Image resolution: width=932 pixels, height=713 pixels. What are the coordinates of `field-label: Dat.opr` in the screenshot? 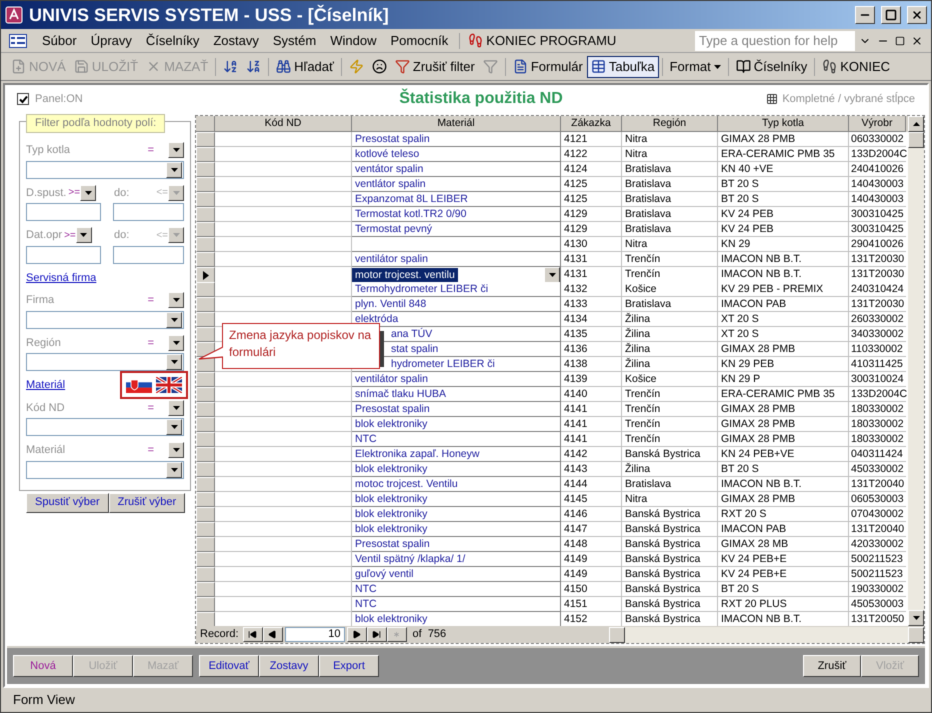 It's located at (44, 235).